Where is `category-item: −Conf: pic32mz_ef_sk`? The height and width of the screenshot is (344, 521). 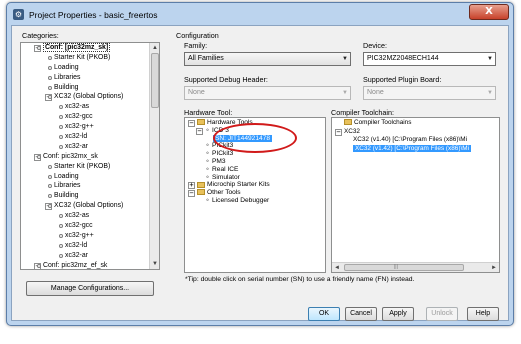
category-item: −Conf: pic32mz_ef_sk is located at coordinates (85, 265).